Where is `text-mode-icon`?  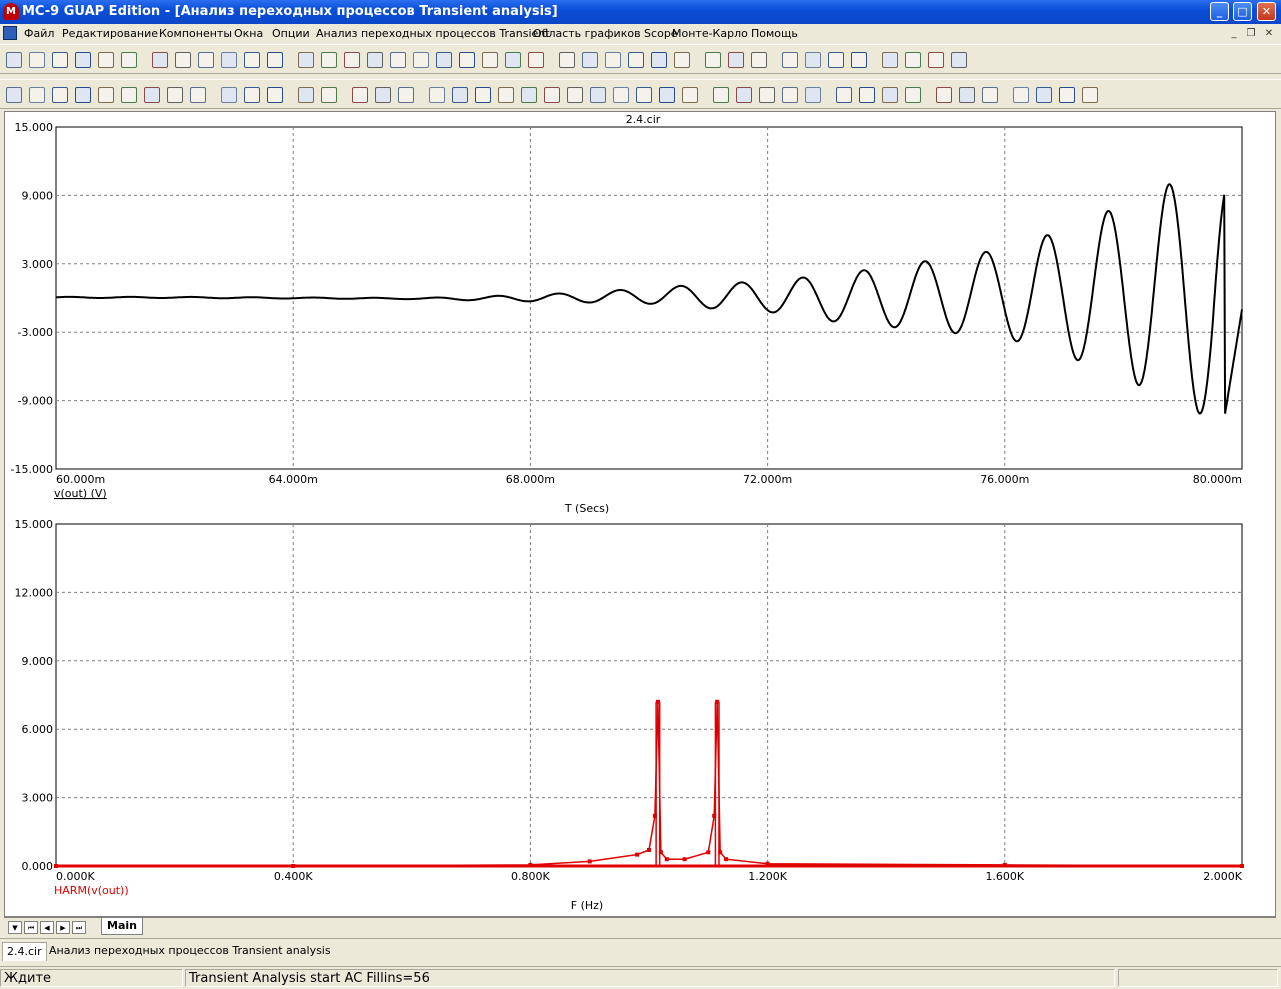 text-mode-icon is located at coordinates (867, 95).